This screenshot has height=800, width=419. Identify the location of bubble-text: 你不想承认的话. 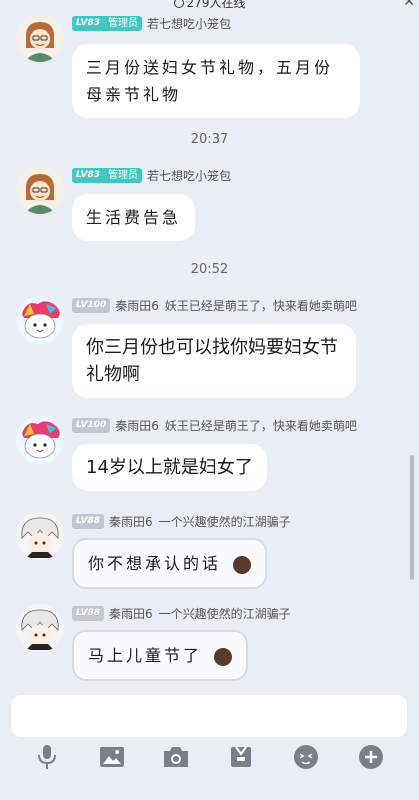
(155, 563).